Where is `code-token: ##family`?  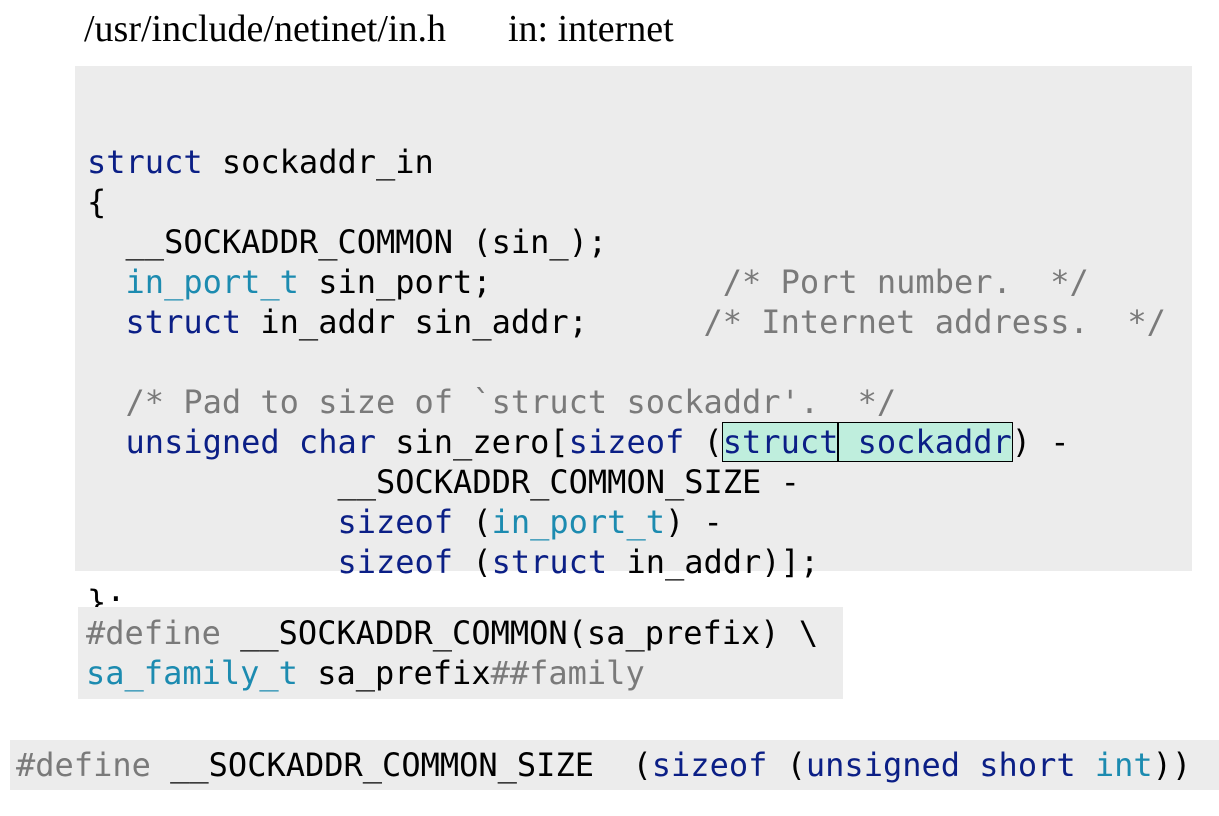
code-token: ##family is located at coordinates (567, 673).